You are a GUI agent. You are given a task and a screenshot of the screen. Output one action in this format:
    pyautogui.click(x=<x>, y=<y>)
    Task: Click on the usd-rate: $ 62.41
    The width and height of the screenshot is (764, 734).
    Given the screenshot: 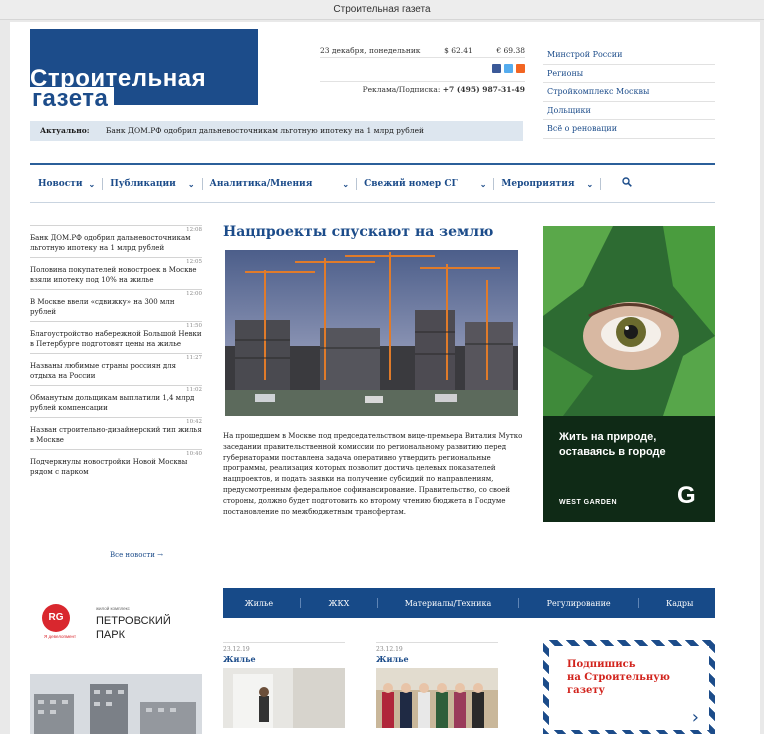 What is the action you would take?
    pyautogui.click(x=458, y=50)
    